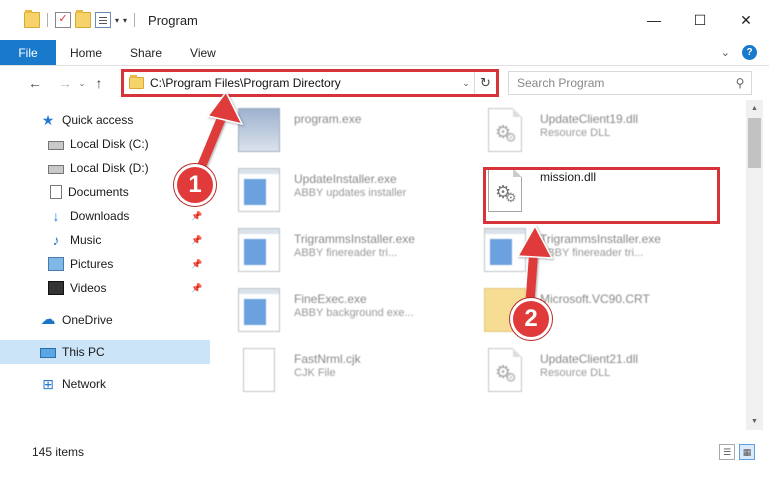 The image size is (769, 477). Describe the element at coordinates (56, 192) in the screenshot. I see `documents-icon` at that location.